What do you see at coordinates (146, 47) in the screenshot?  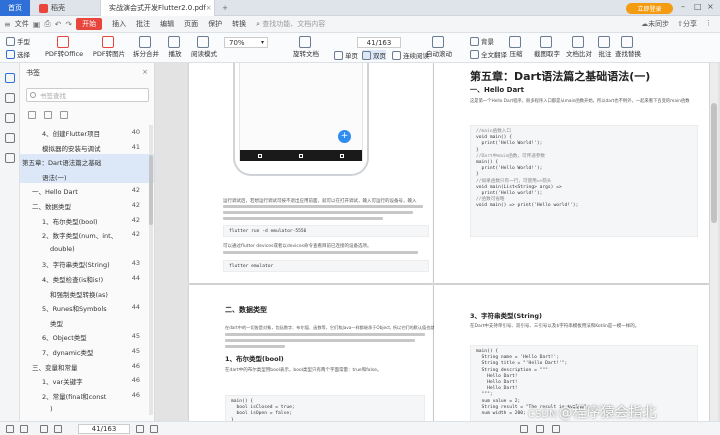 I see `split-merge-button: 拆分合并` at bounding box center [146, 47].